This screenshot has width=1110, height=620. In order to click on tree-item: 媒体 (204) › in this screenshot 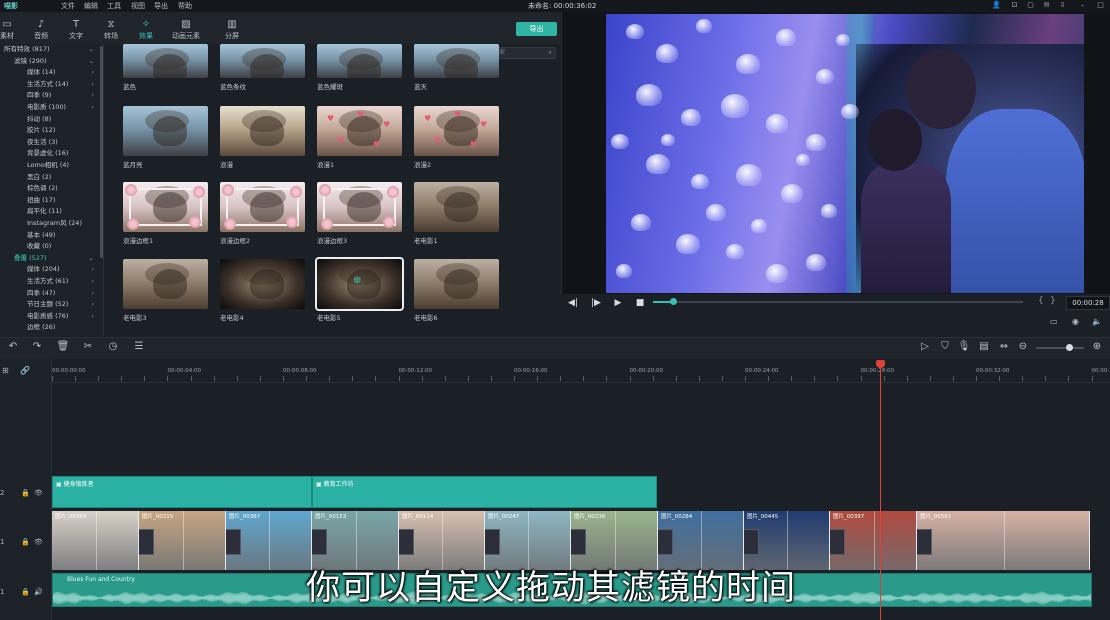, I will do `click(50, 270)`.